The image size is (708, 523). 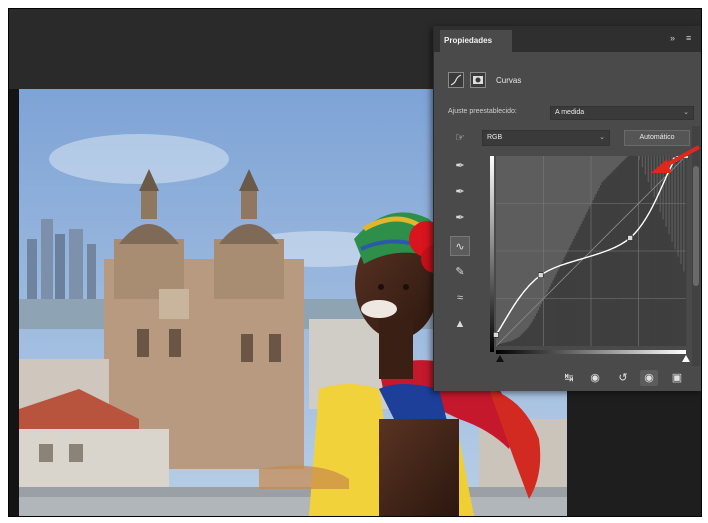 I want to click on preset-row: Ajuste preestablecido: A medida ⌄, so click(x=572, y=113).